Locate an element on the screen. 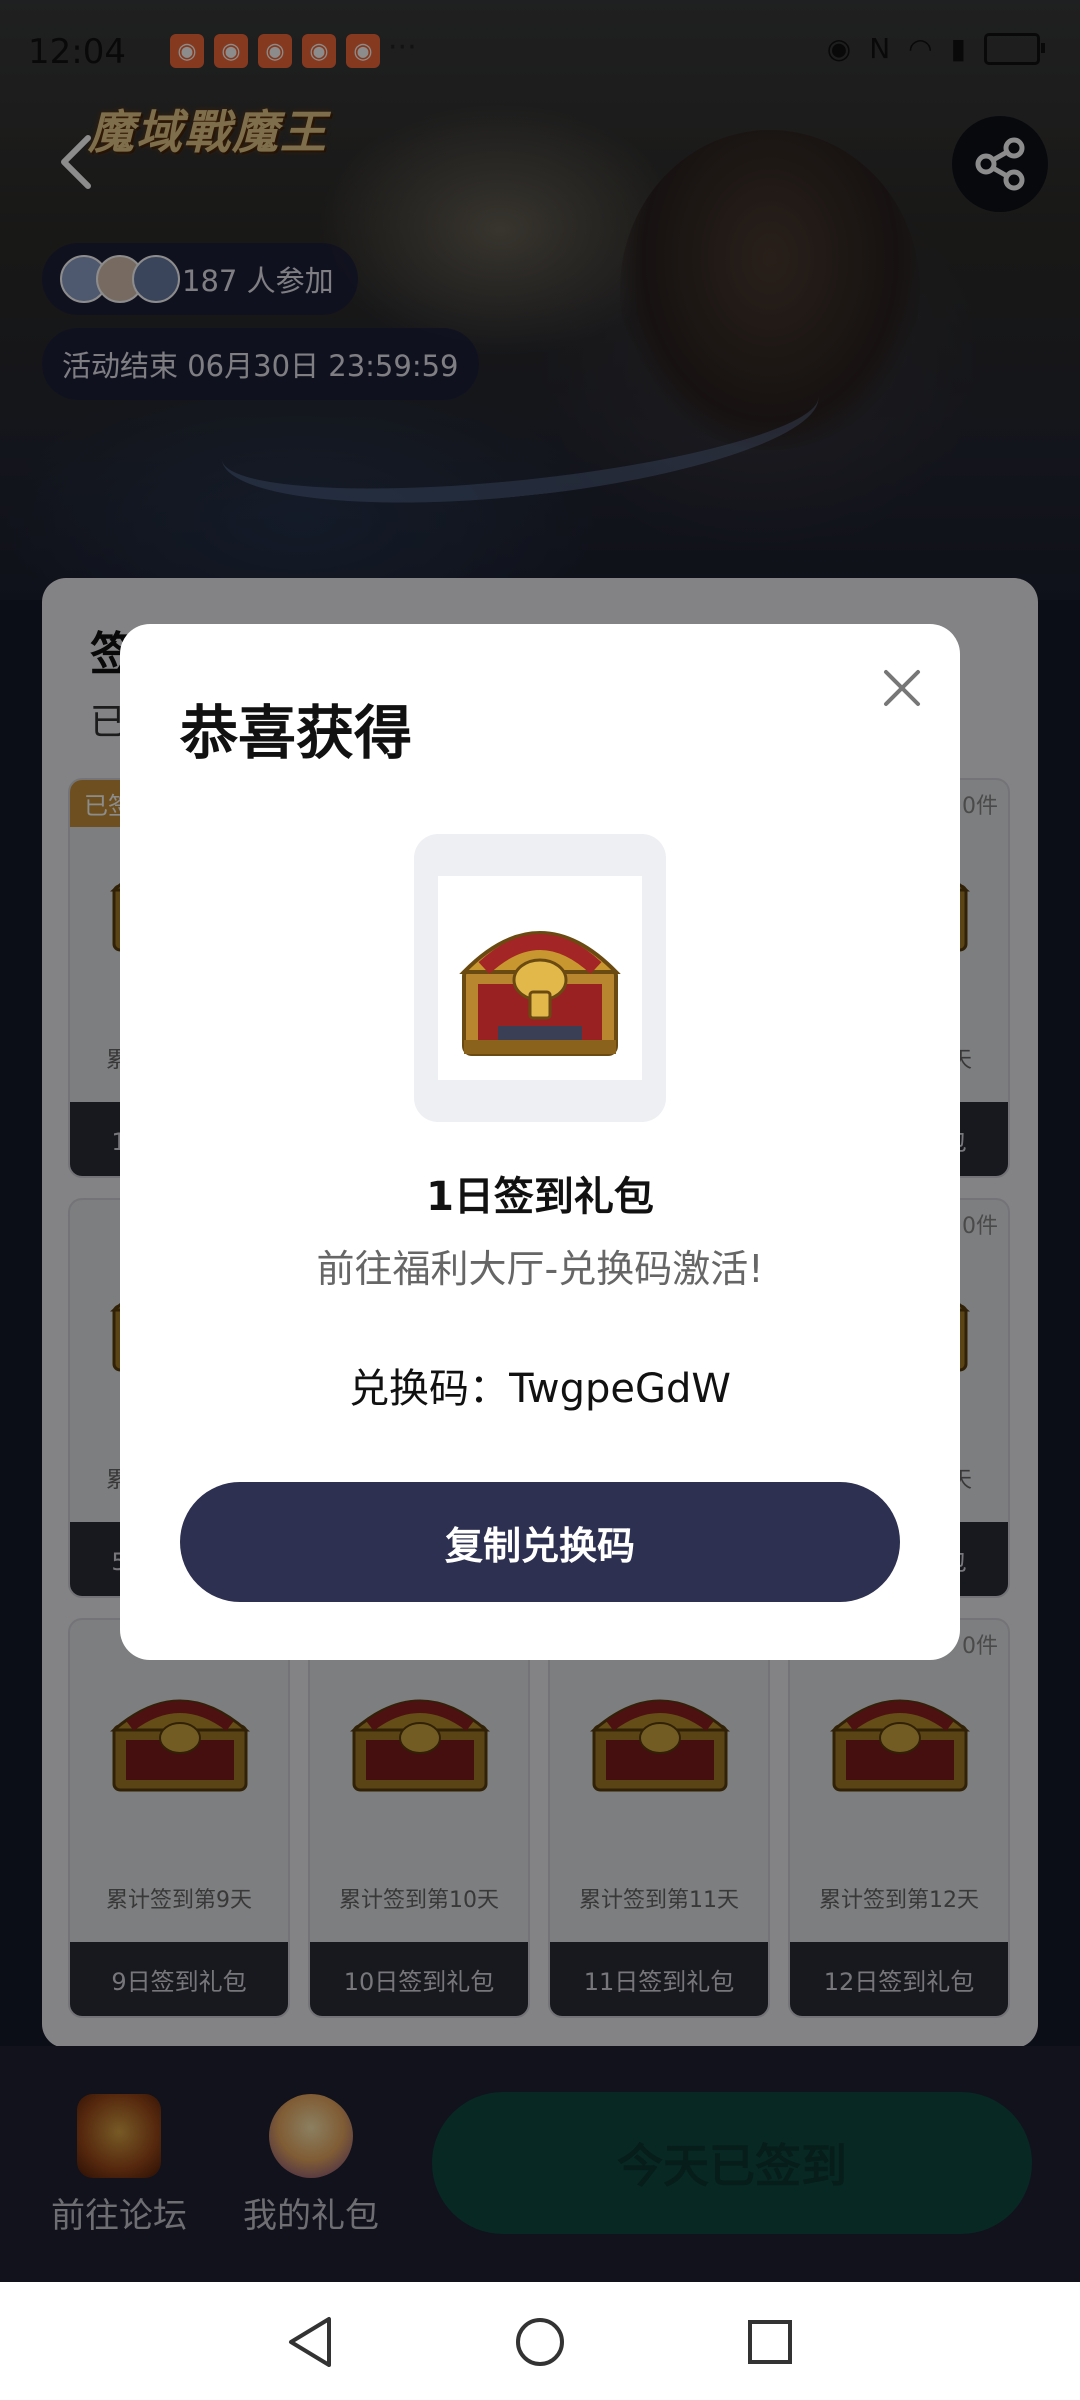  redeem-code-line: 兑换码：TwgpeGdW is located at coordinates (540, 1385).